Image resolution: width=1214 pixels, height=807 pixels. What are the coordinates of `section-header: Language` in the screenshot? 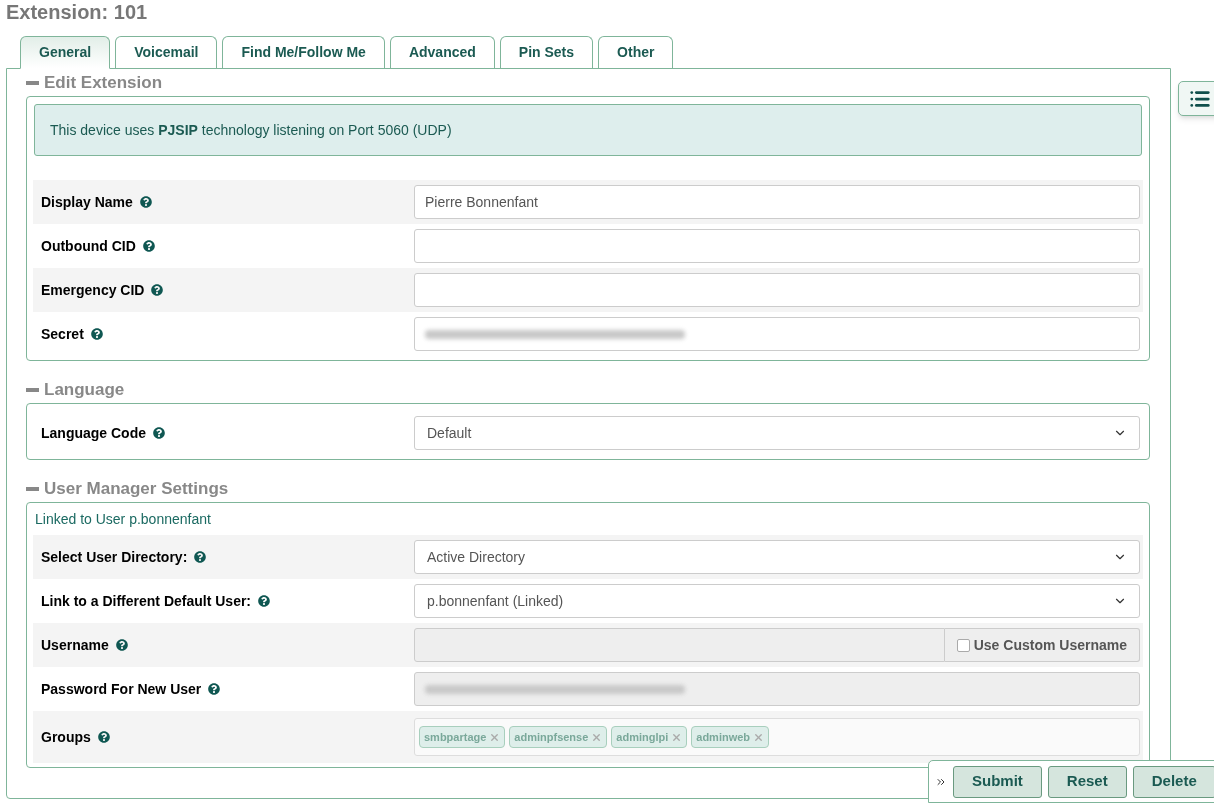 It's located at (588, 390).